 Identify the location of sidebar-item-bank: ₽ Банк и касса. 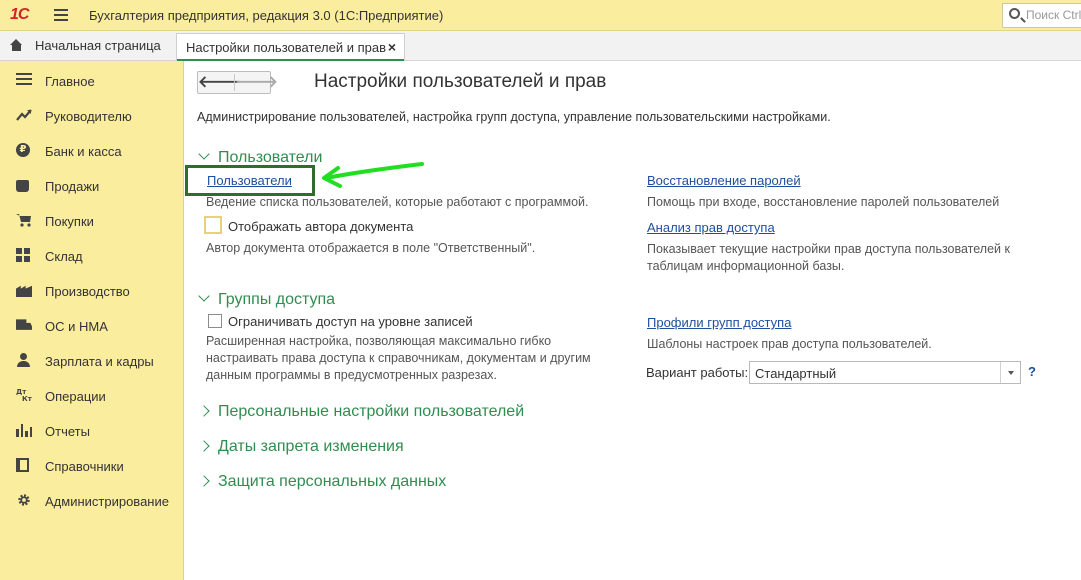
(92, 150).